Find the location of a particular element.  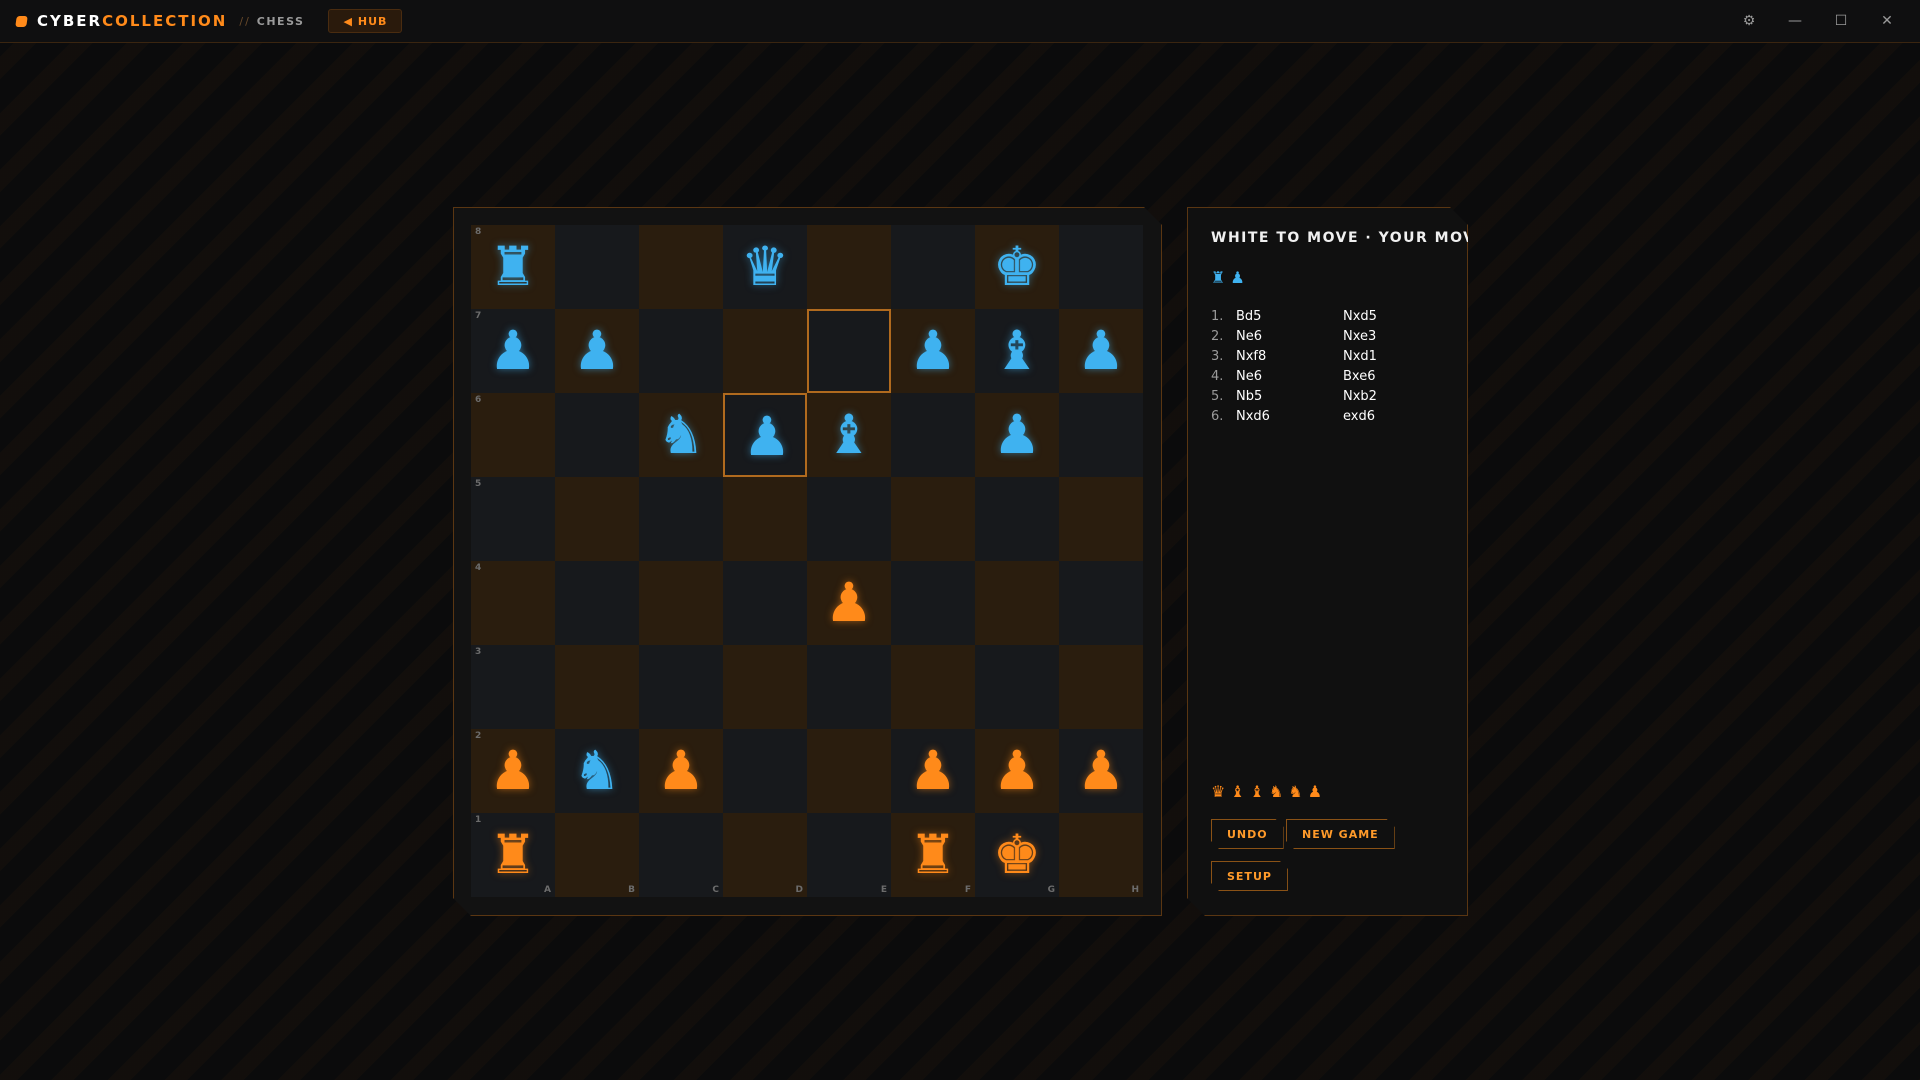

blue-rook-icon: ♜ is located at coordinates (513, 267).